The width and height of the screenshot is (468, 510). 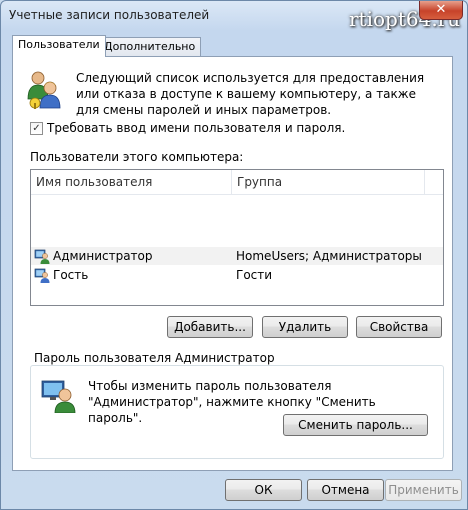 I want to click on column-header-group: Группа, so click(x=329, y=182).